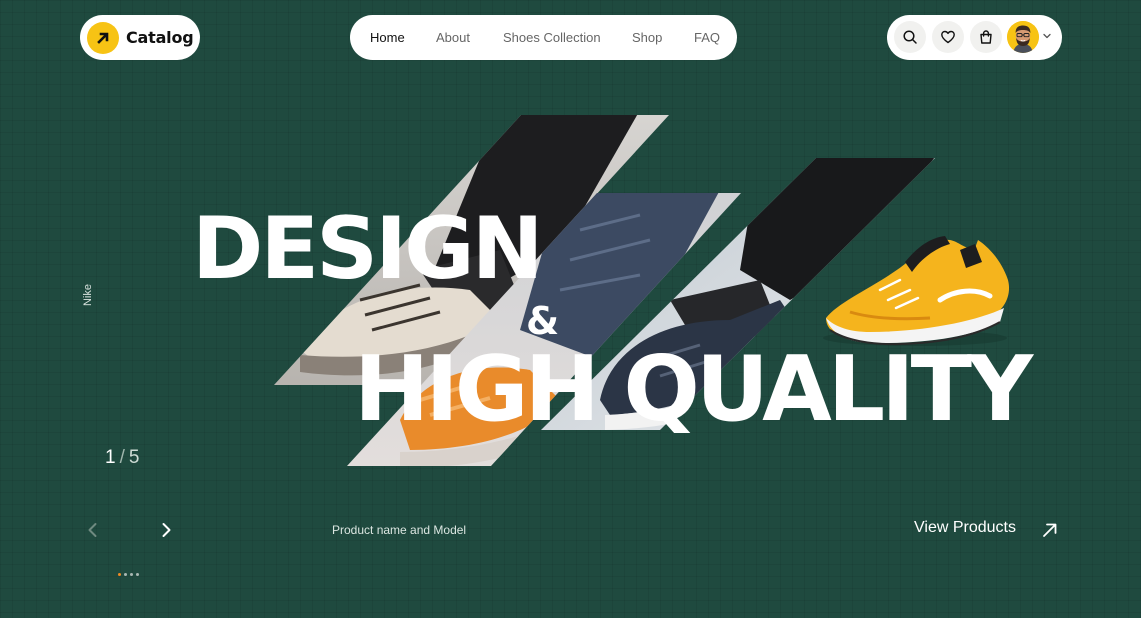  What do you see at coordinates (916, 291) in the screenshot?
I see `hero-sneaker-image` at bounding box center [916, 291].